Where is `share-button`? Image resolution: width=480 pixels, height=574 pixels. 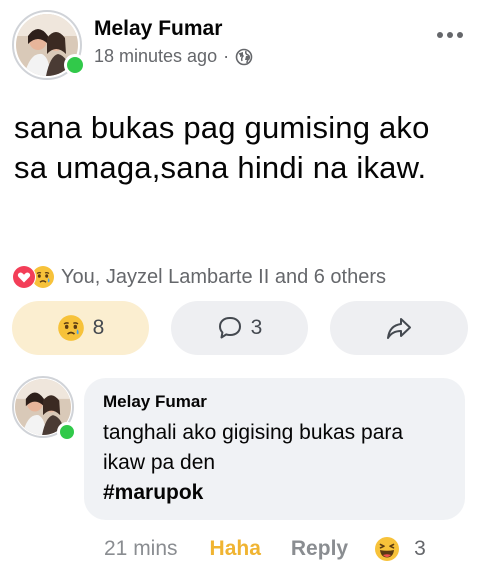
share-button is located at coordinates (399, 328).